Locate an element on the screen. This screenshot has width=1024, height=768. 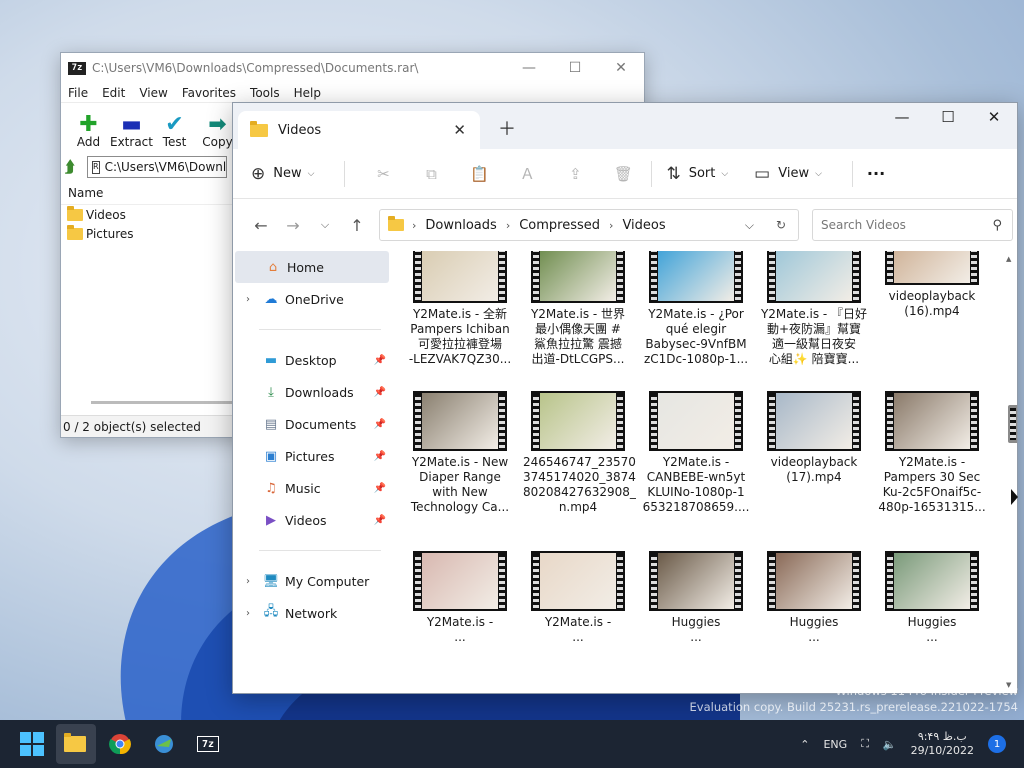
share-icon: ⇪ is located at coordinates (575, 174).